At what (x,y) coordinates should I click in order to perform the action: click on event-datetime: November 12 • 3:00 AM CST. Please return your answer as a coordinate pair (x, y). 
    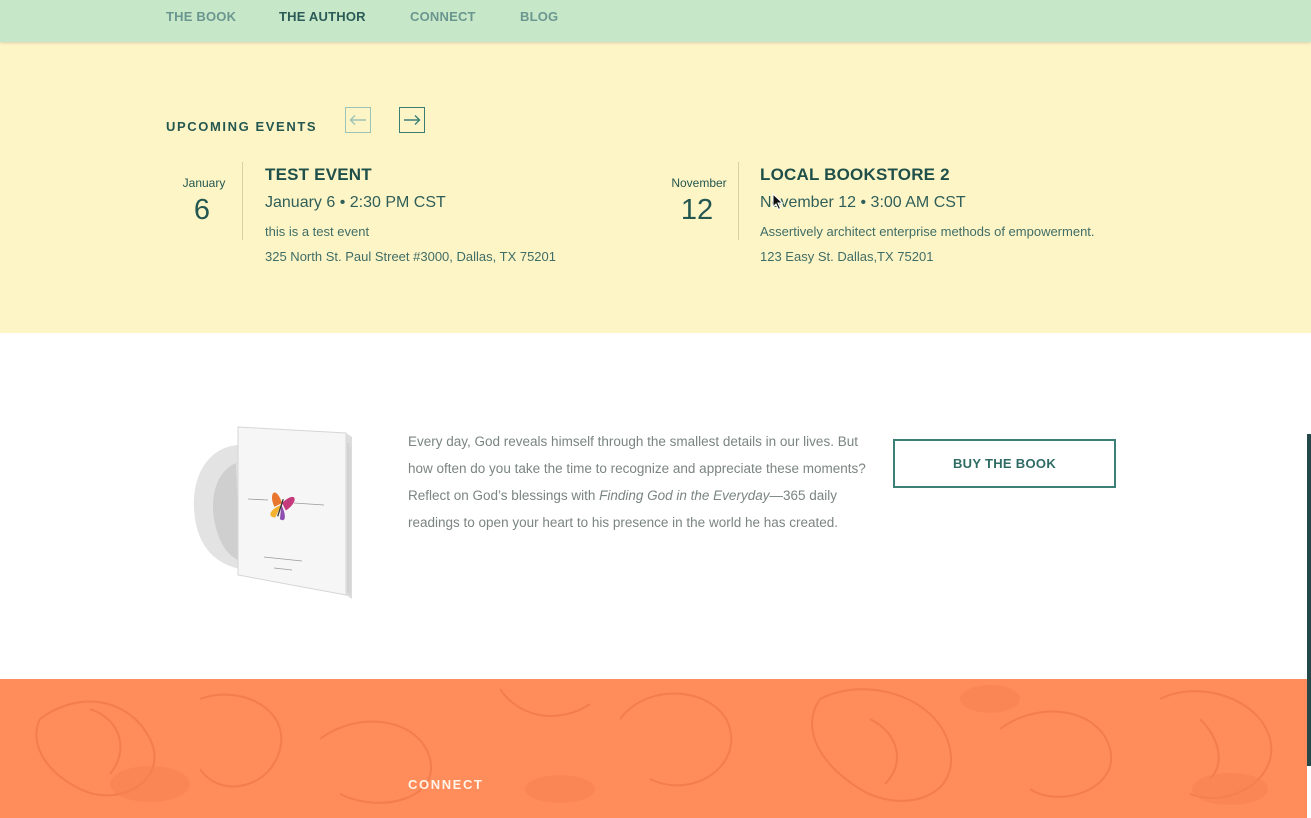
    Looking at the image, I should click on (863, 202).